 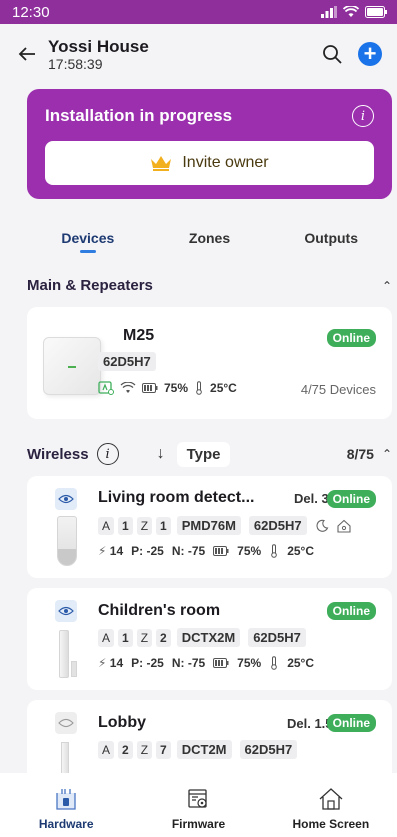 I want to click on search-icon, so click(x=332, y=54).